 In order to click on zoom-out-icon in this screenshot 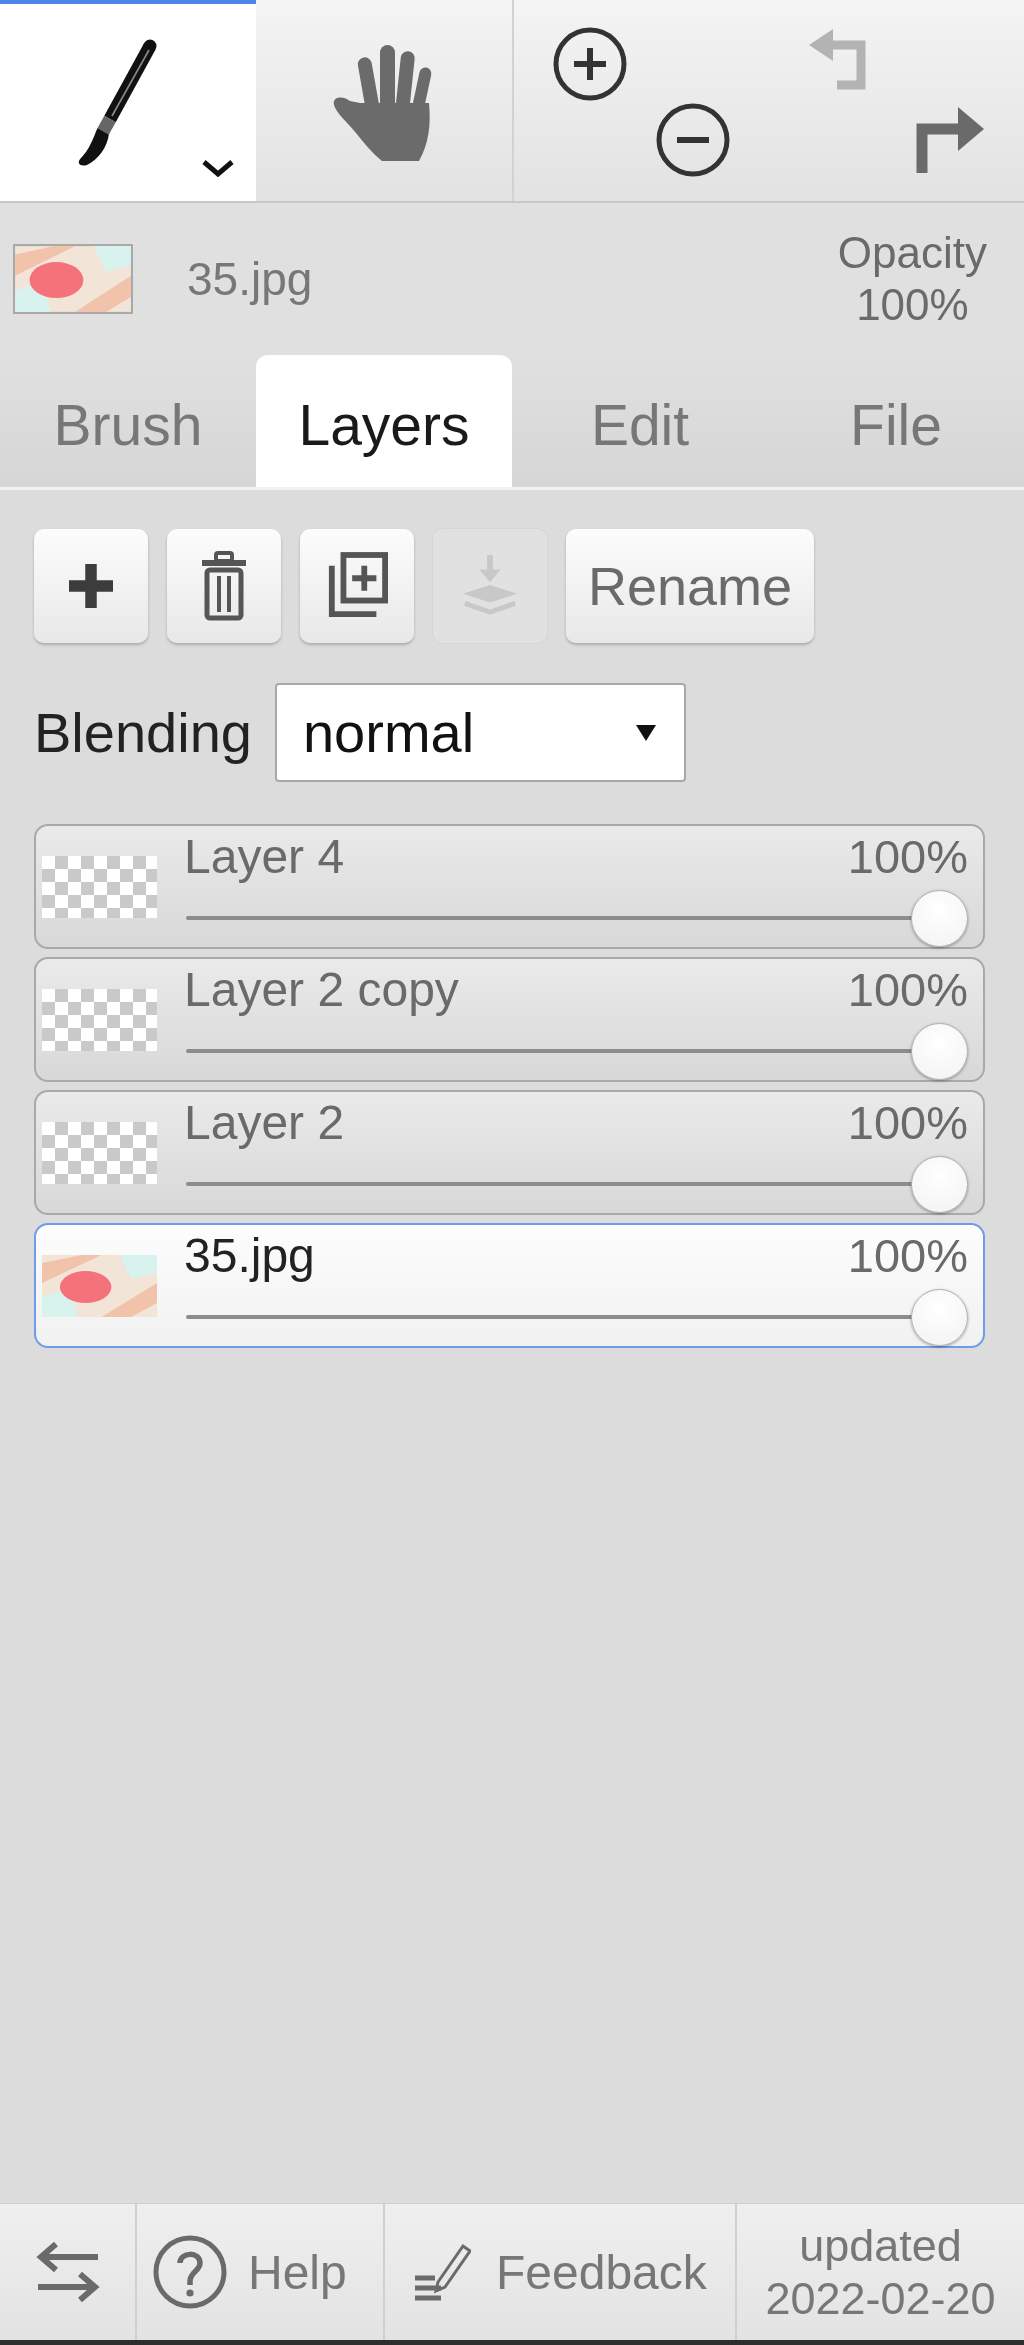, I will do `click(692, 140)`.